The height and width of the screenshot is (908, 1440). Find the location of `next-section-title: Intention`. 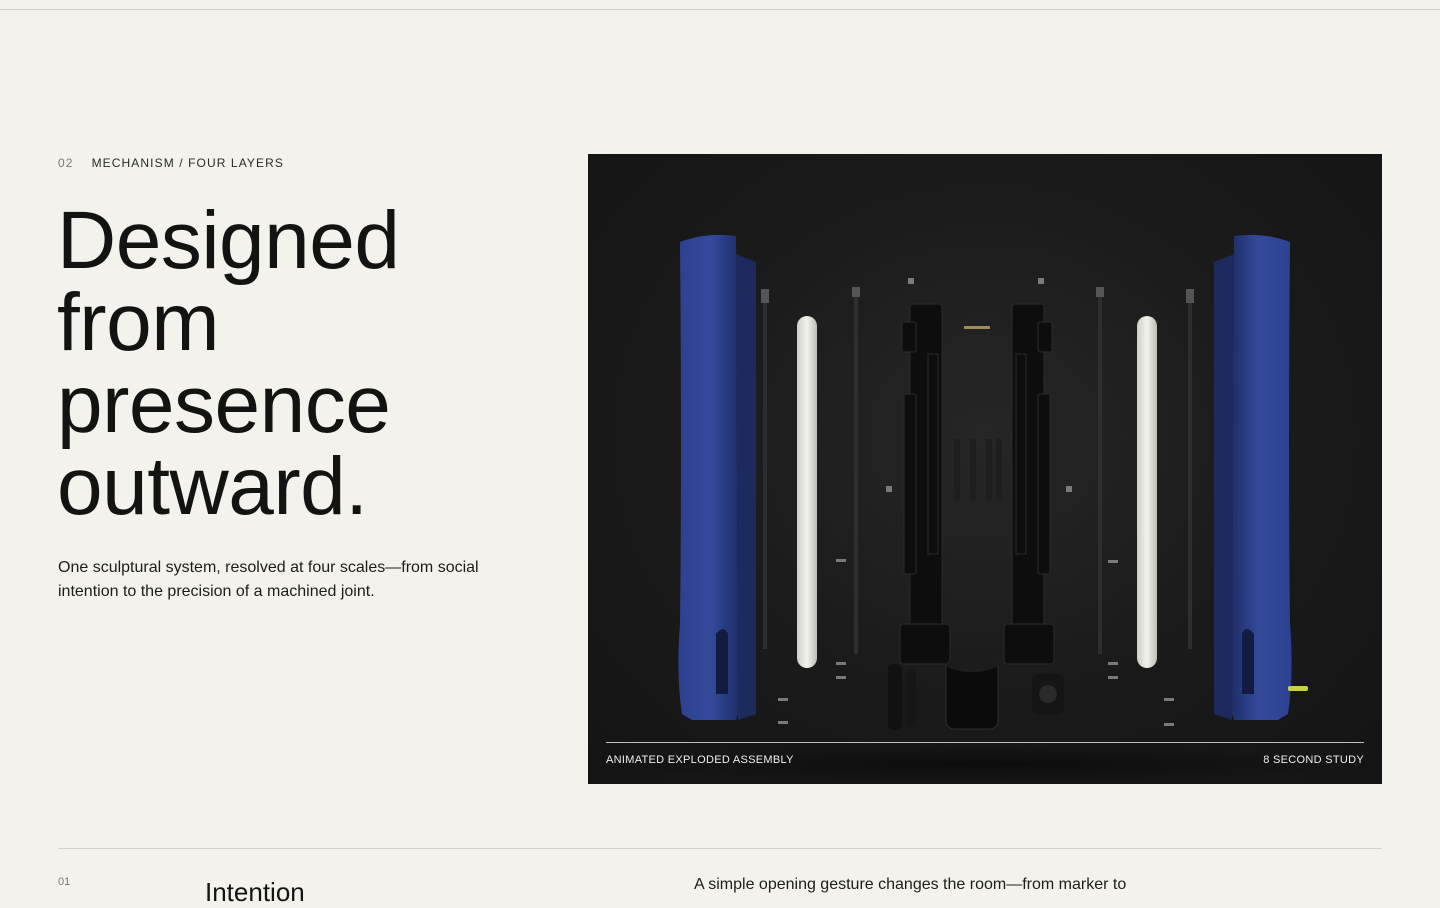

next-section-title: Intention is located at coordinates (255, 892).